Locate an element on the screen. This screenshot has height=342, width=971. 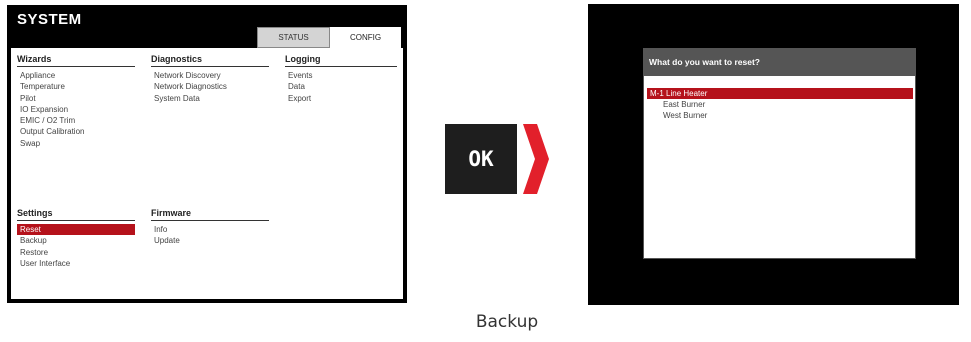
arrow-right-icon is located at coordinates (536, 159).